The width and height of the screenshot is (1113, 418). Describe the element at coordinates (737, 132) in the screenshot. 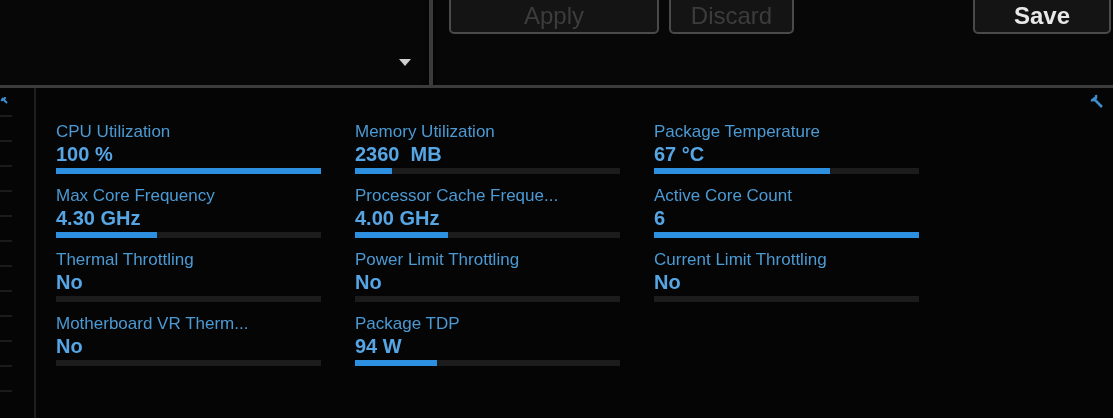

I see `metric-label: Package Temperature` at that location.